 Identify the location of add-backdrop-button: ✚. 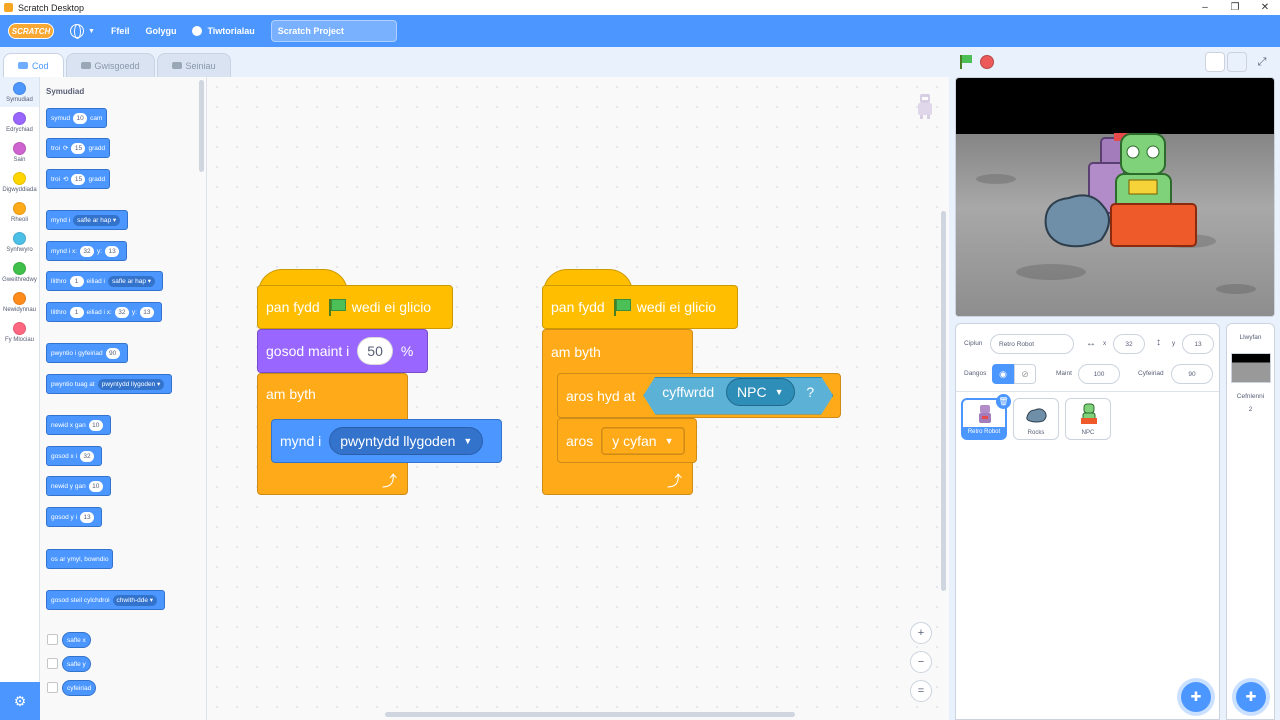
(1251, 697).